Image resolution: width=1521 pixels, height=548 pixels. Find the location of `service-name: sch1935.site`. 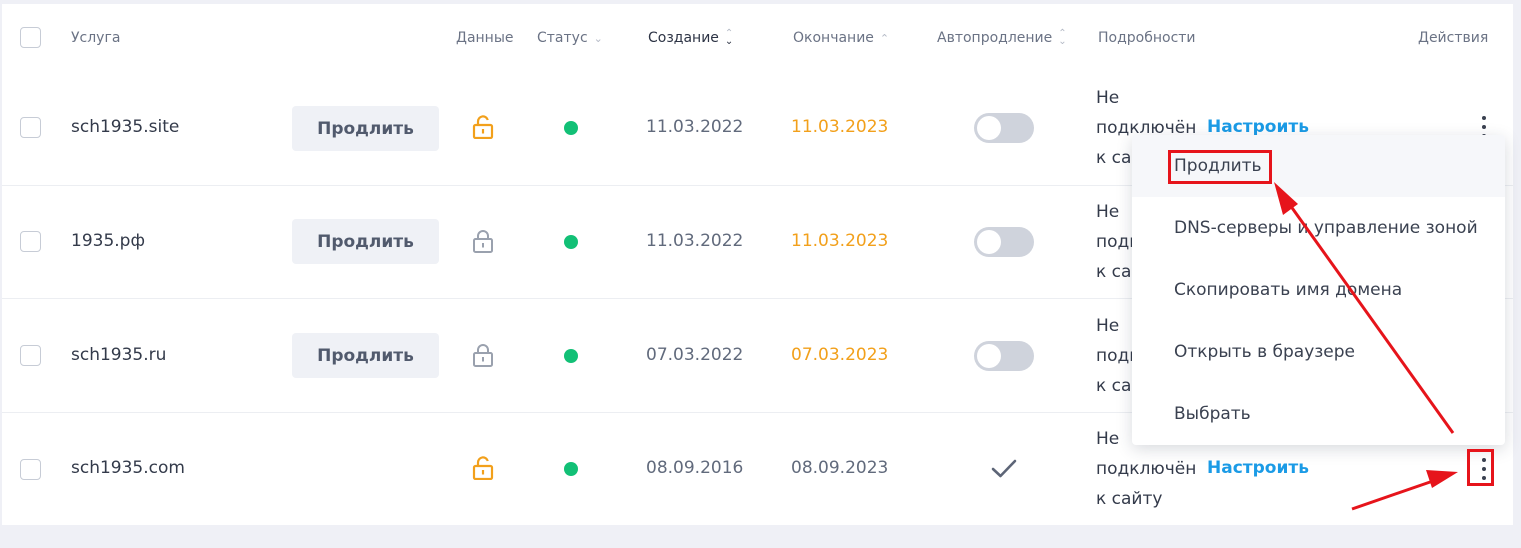

service-name: sch1935.site is located at coordinates (125, 127).